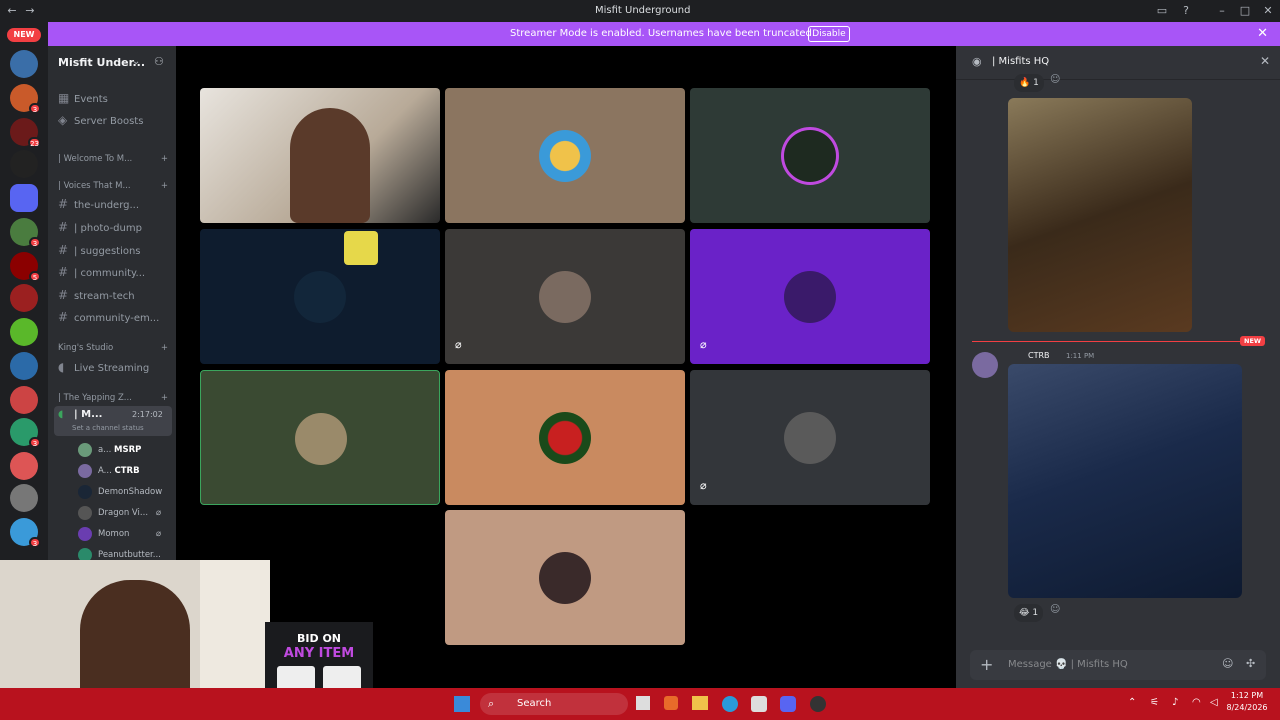  Describe the element at coordinates (113, 186) in the screenshot. I see `category-voices: | Voices That M... +` at that location.